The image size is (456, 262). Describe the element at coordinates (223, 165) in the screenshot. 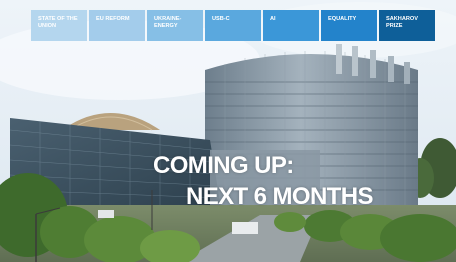

I see `headline-line-1: COMING UP:` at that location.